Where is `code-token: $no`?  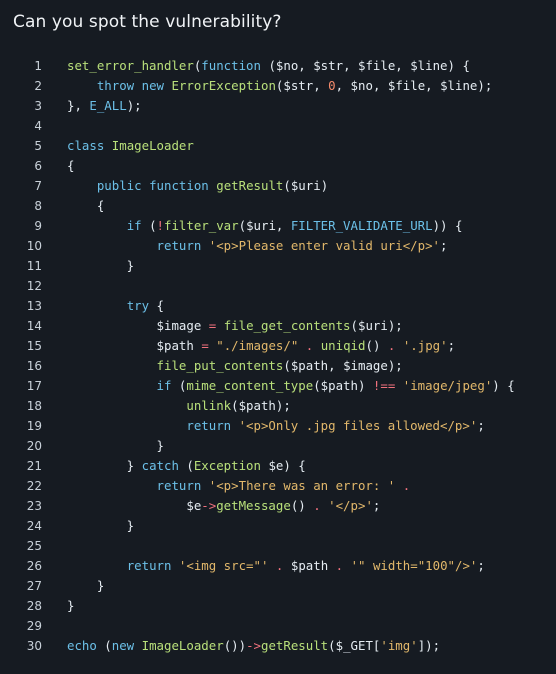
code-token: $no is located at coordinates (361, 85).